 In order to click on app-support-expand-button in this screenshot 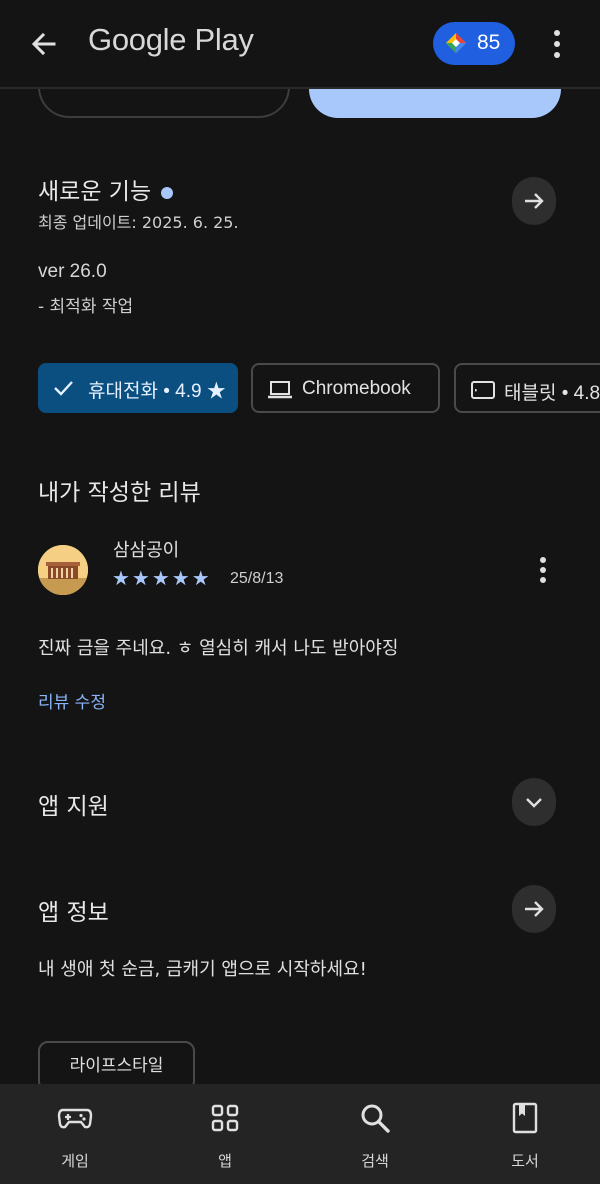, I will do `click(534, 802)`.